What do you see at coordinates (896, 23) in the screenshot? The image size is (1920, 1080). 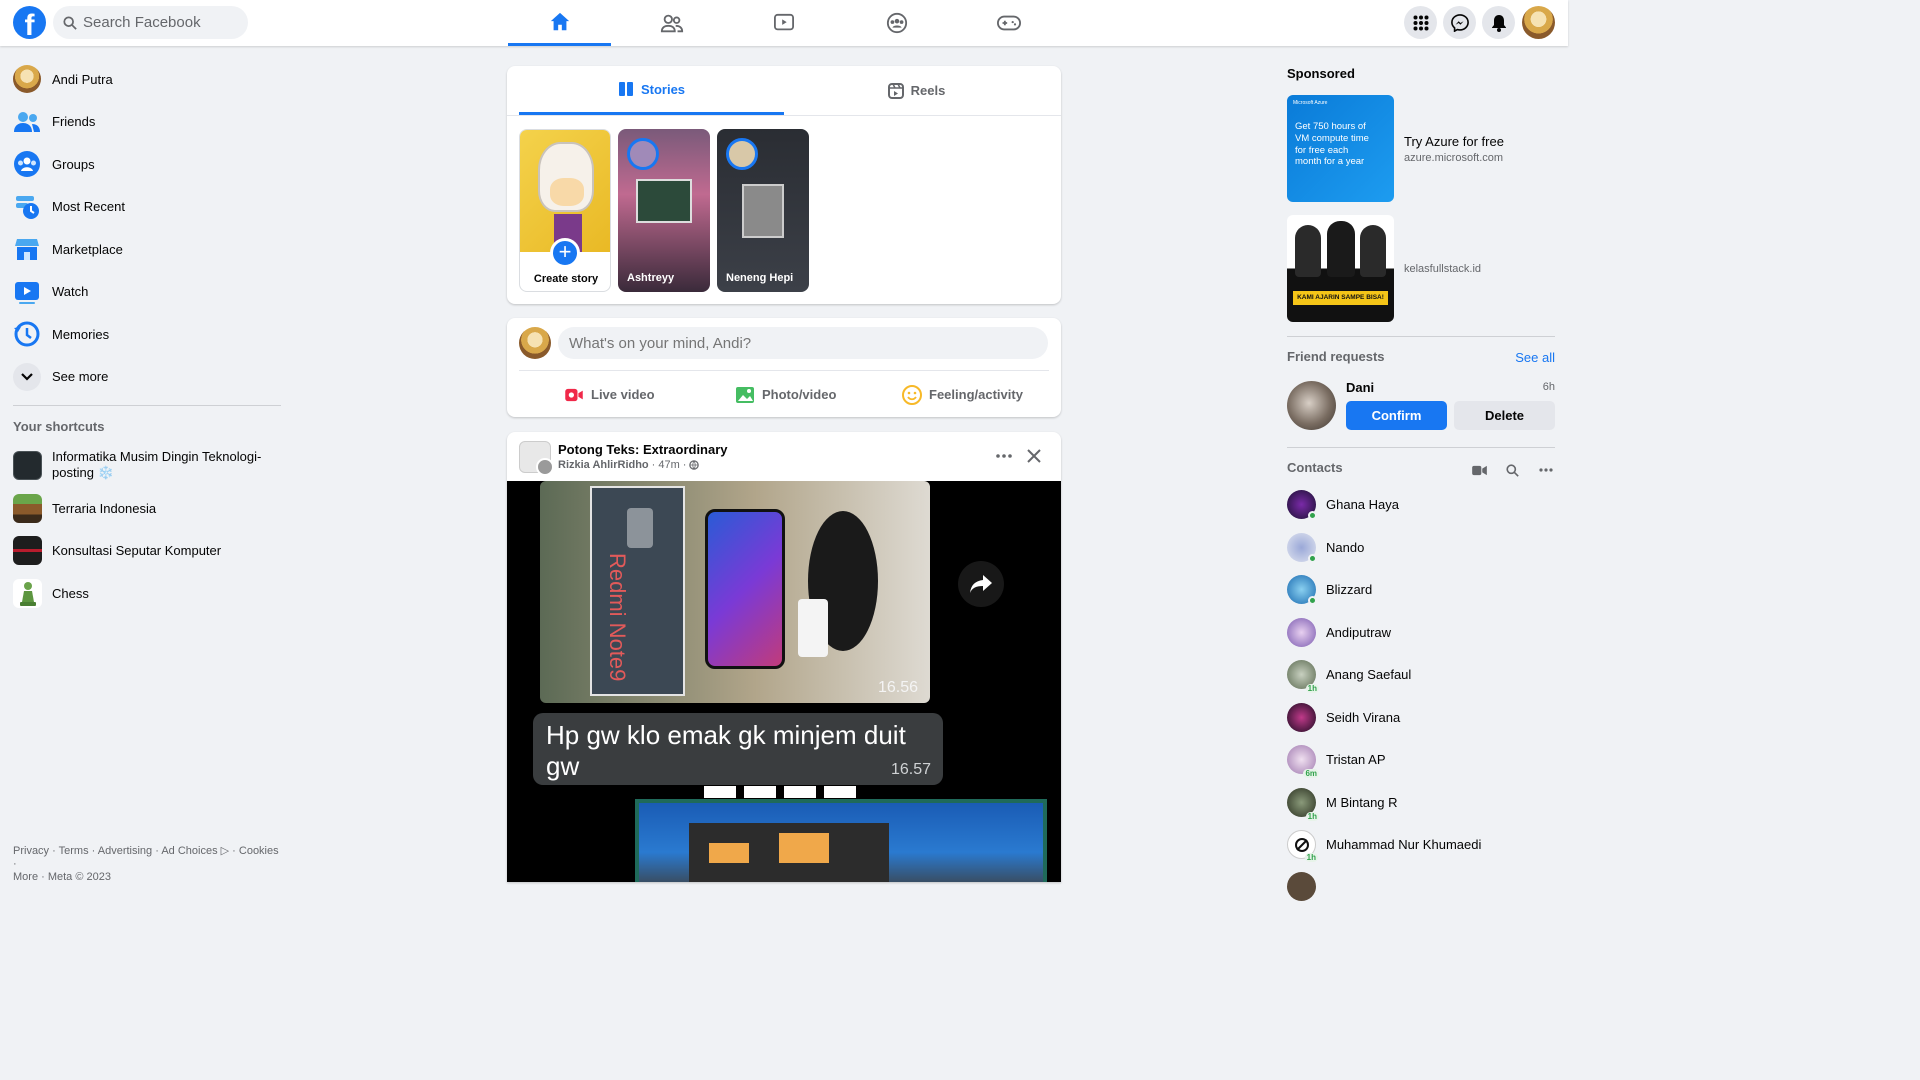 I see `nav-tab-groups` at bounding box center [896, 23].